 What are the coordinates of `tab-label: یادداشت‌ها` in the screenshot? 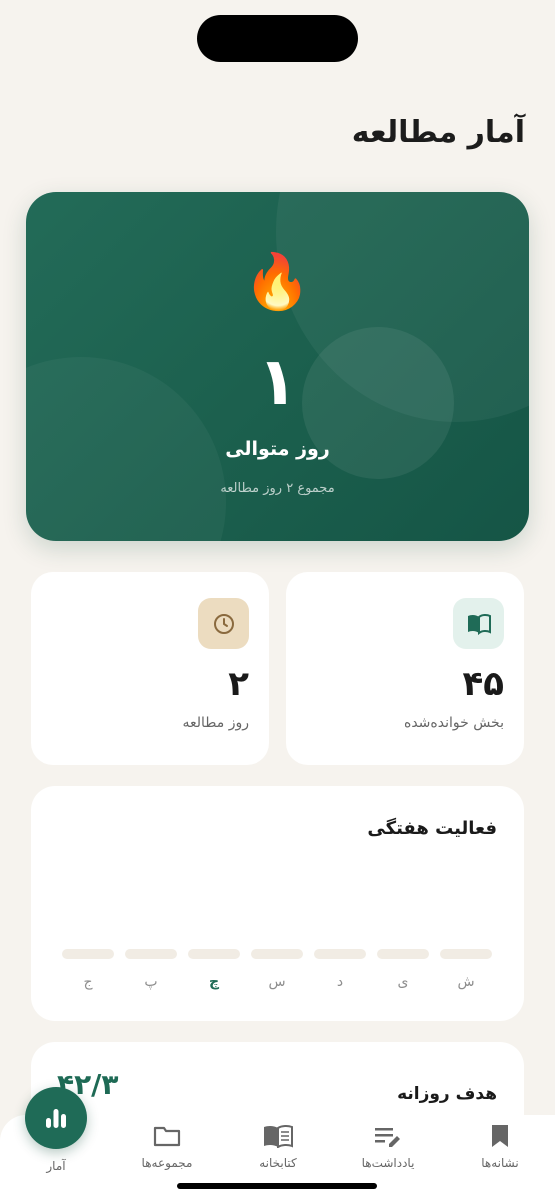 It's located at (388, 1163).